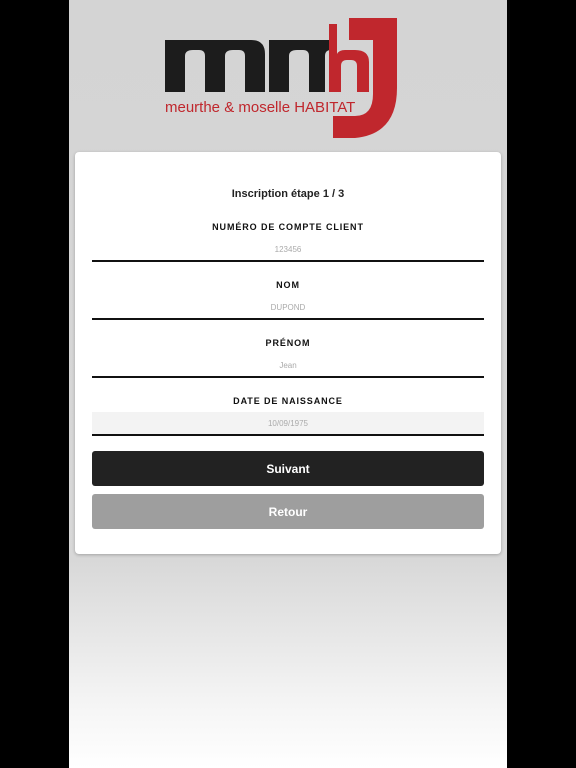 Image resolution: width=576 pixels, height=768 pixels. I want to click on back-button: Retour, so click(288, 511).